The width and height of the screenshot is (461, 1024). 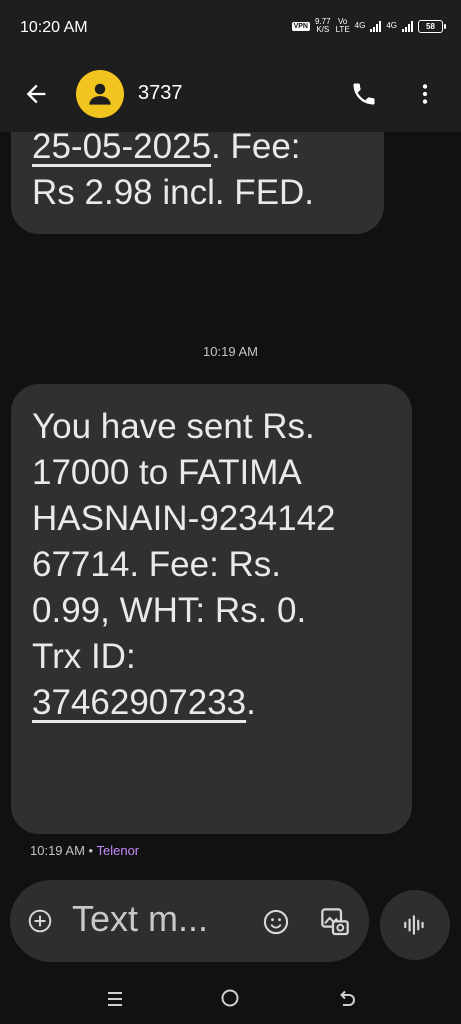 I want to click on status-bar: 10:20 AM VPN 9.77 K/S Vo LTE 4G 4G 58, so click(x=230, y=29).